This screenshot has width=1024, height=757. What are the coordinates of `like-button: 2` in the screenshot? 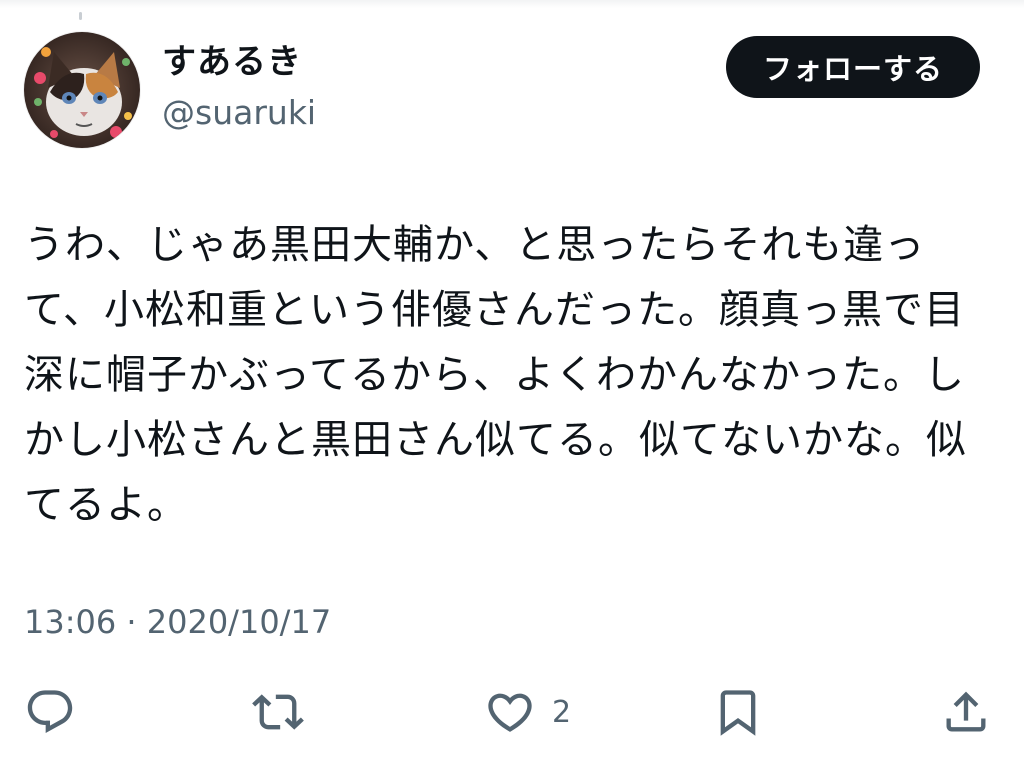 It's located at (527, 712).